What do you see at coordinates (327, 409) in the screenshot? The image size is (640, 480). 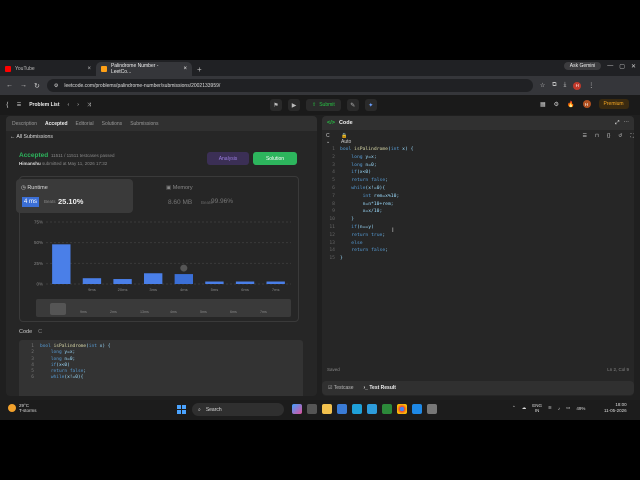 I see `file-explorer-icon` at bounding box center [327, 409].